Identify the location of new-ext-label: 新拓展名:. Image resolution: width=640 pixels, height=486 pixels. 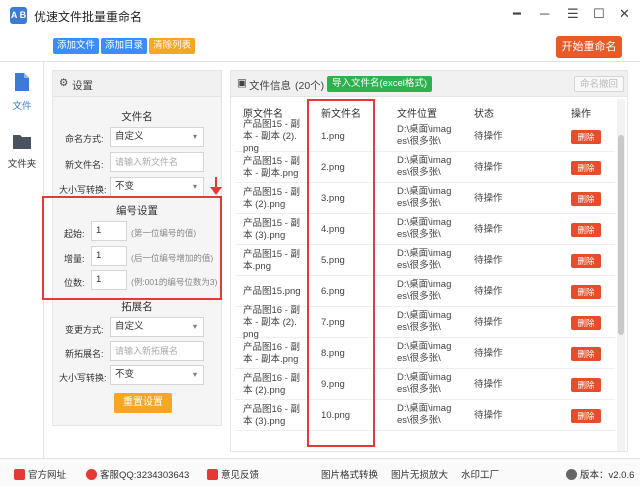
(84, 354).